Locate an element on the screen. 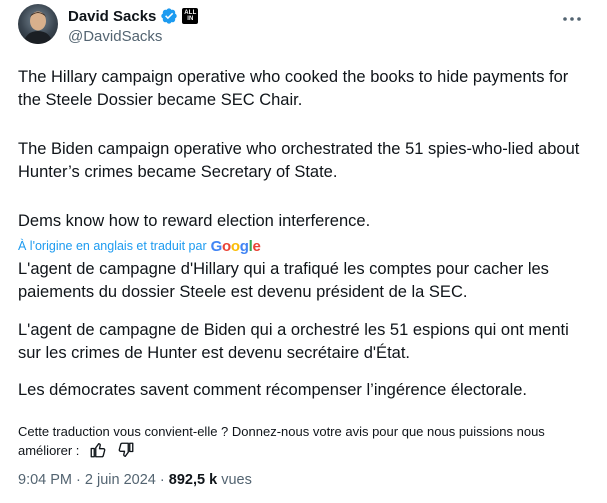 This screenshot has height=503, width=607. author-handle: @DavidSacks is located at coordinates (115, 36).